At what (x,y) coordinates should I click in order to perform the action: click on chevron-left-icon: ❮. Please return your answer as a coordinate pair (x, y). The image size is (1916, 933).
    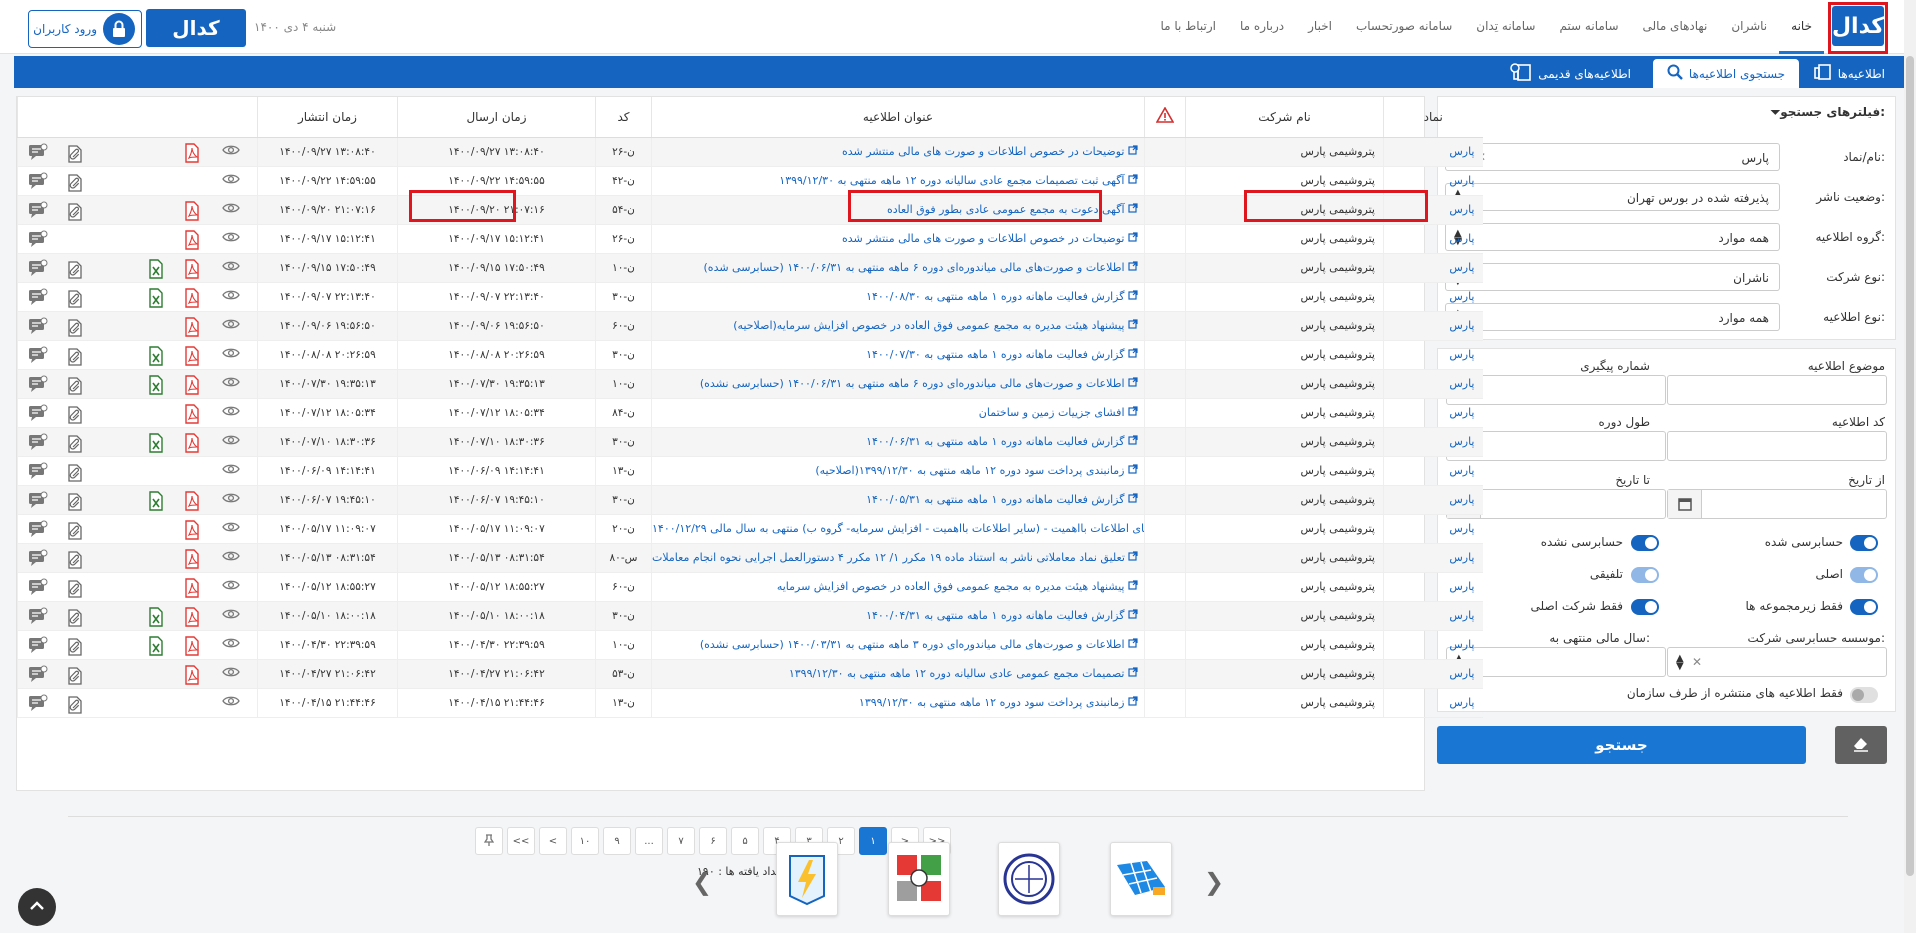
    Looking at the image, I should click on (702, 882).